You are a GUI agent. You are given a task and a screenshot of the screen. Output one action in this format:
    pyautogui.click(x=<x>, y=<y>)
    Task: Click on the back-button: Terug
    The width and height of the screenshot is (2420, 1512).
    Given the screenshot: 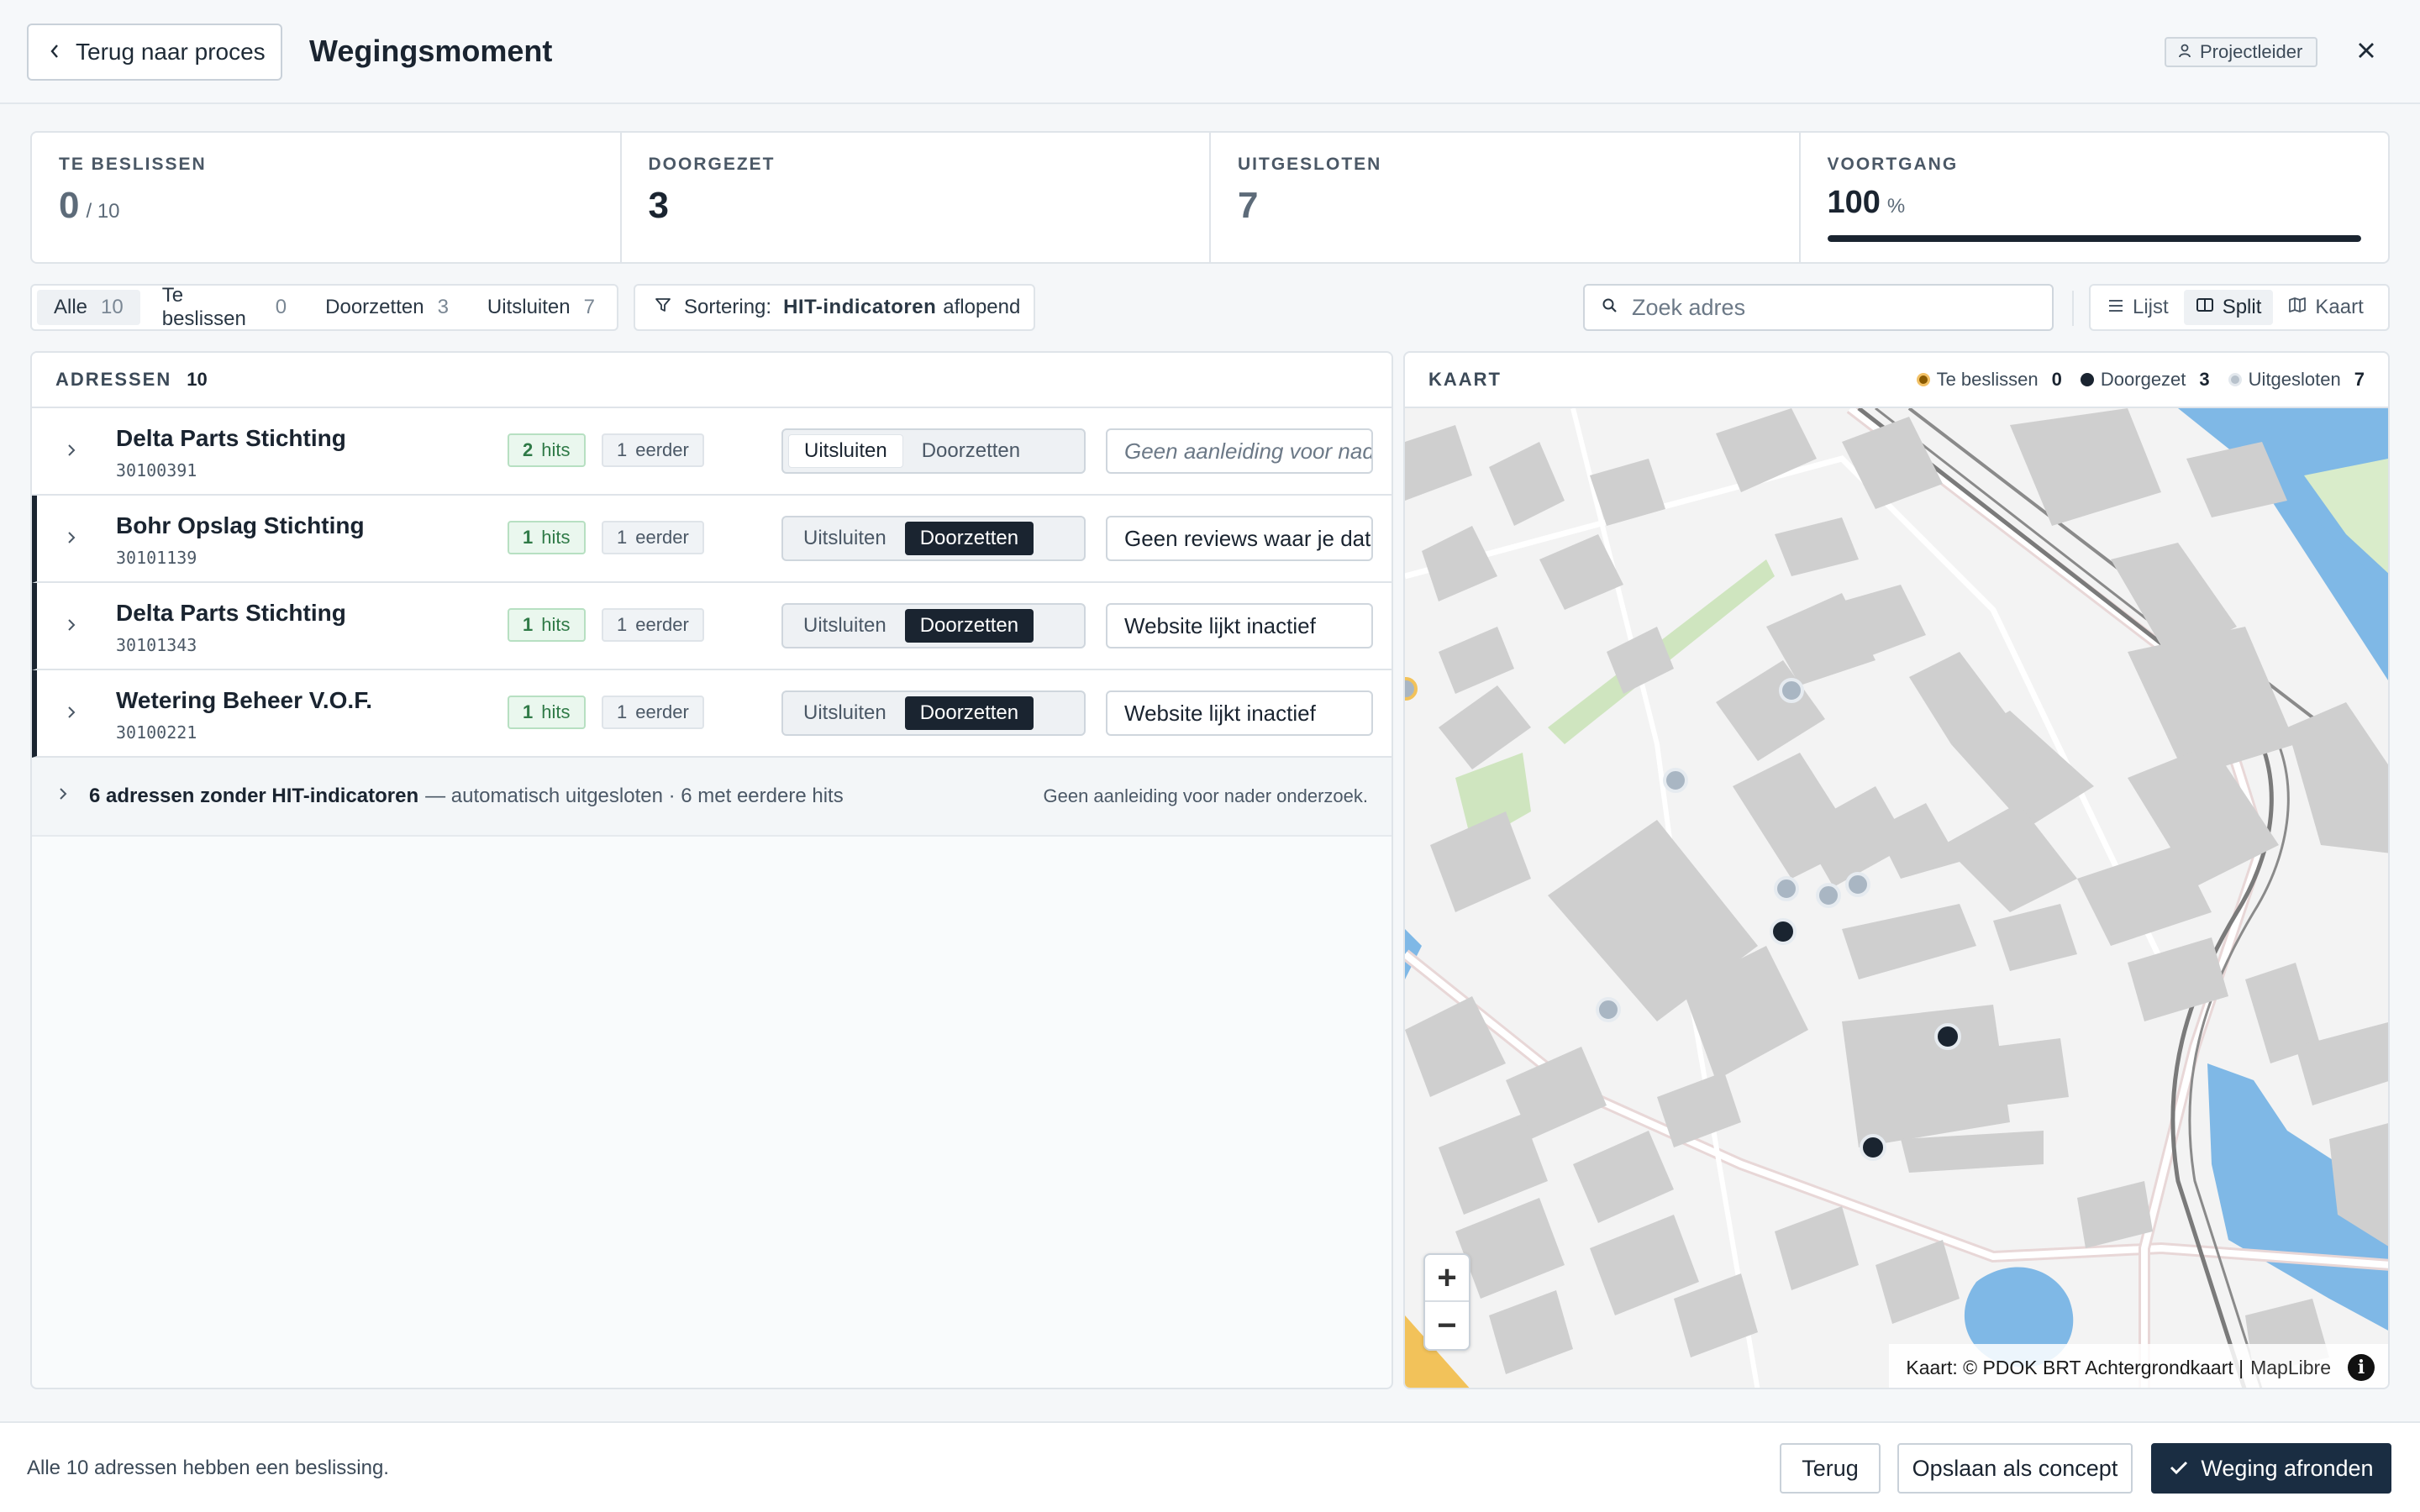 What is the action you would take?
    pyautogui.click(x=1830, y=1468)
    